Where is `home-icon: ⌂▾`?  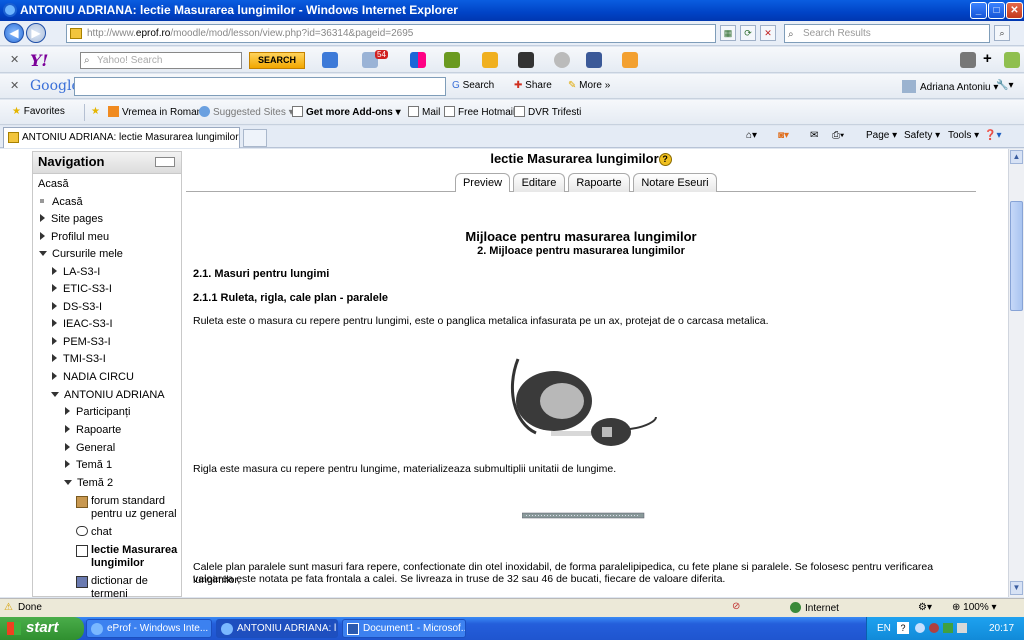 home-icon: ⌂▾ is located at coordinates (751, 135).